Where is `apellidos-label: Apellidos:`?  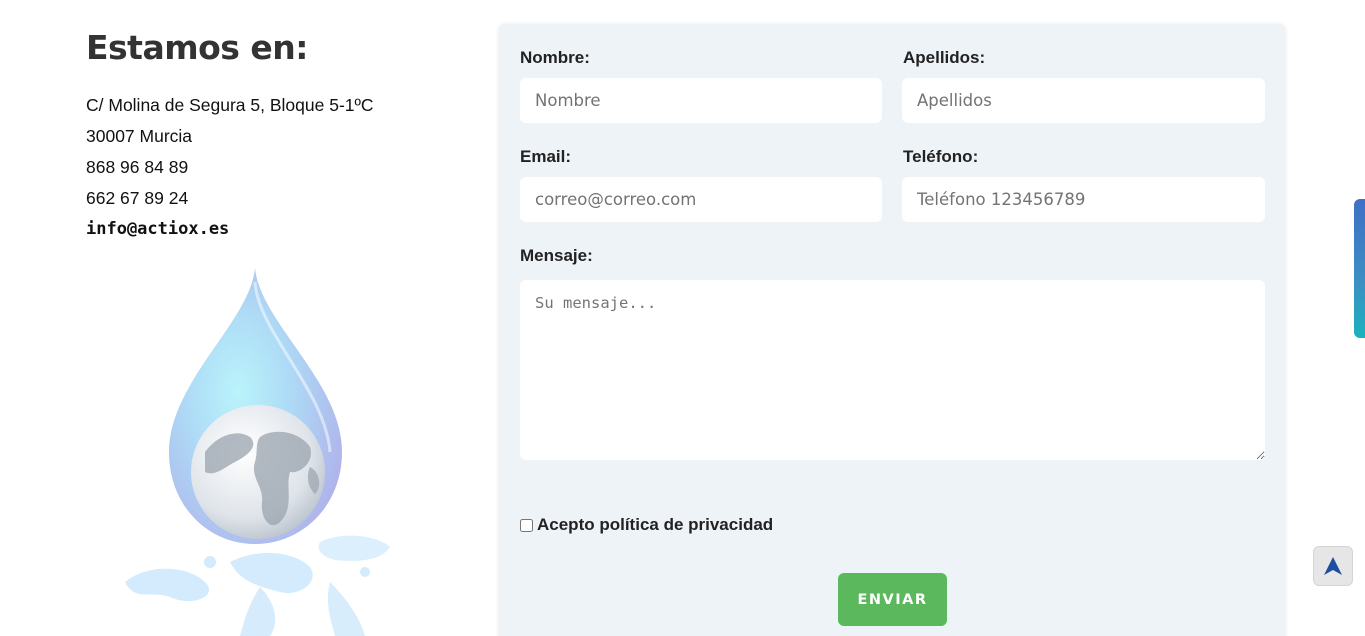 apellidos-label: Apellidos: is located at coordinates (944, 57).